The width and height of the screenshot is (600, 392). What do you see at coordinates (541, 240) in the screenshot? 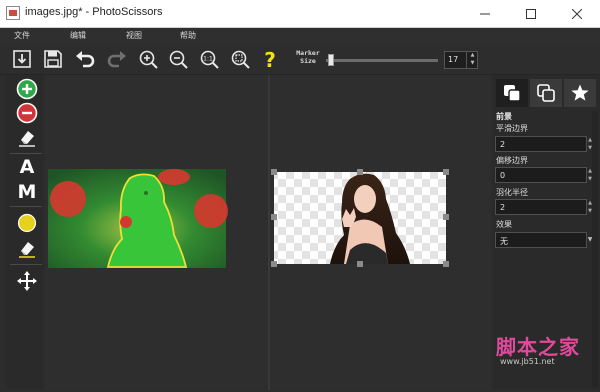
I see `effect-select: 无` at bounding box center [541, 240].